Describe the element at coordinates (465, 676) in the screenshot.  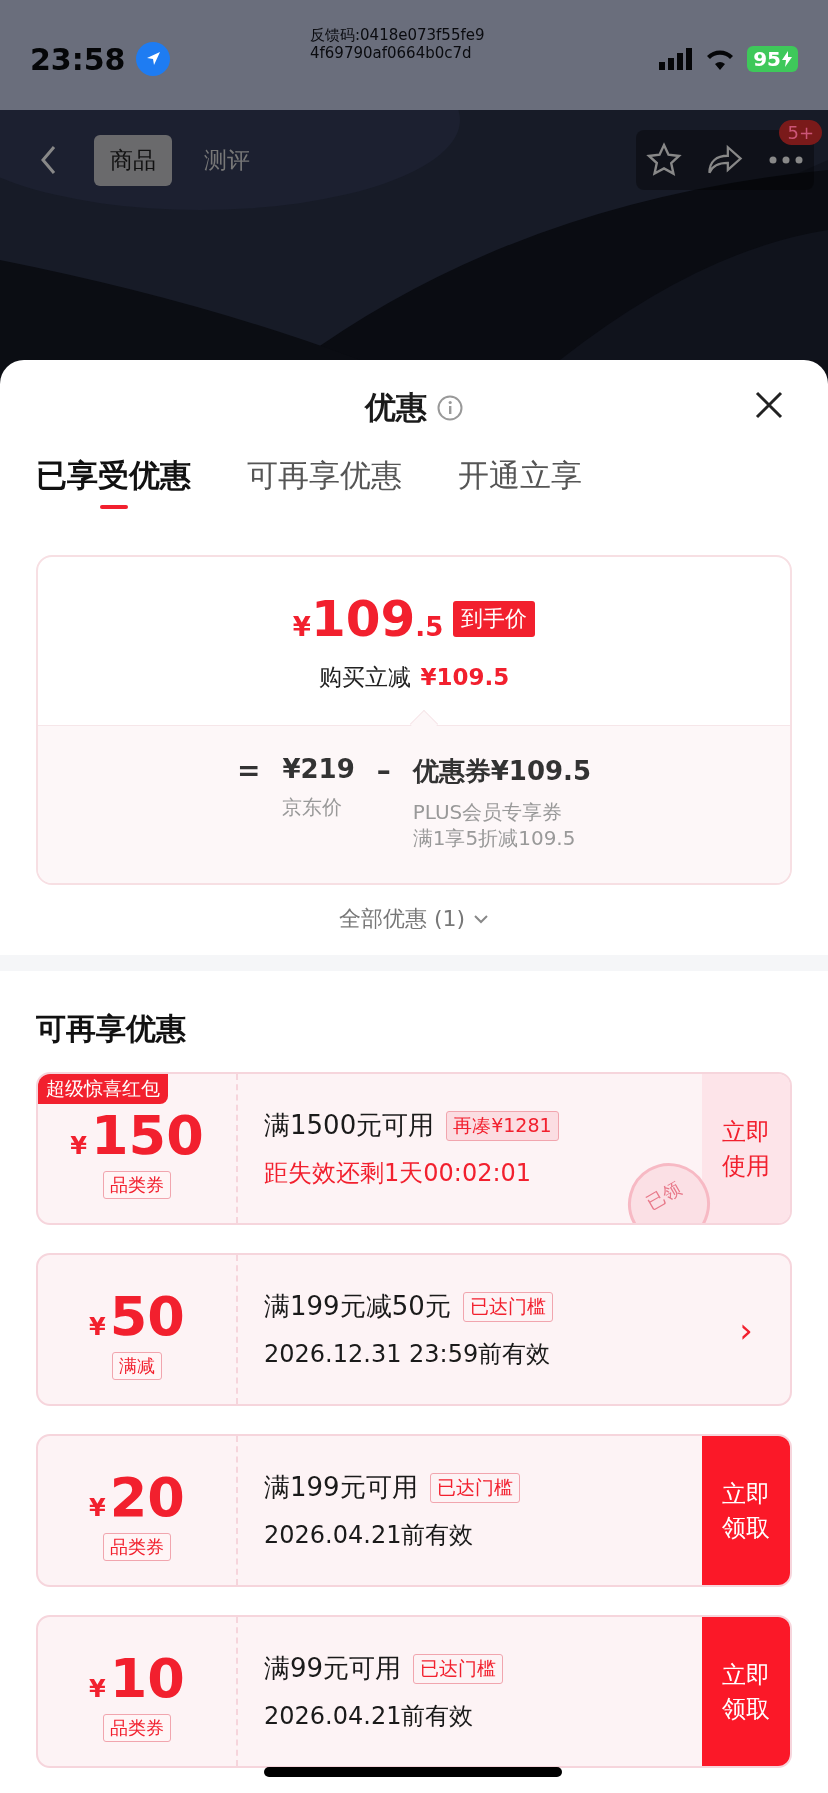
I see `saving-amount: ¥109.5` at that location.